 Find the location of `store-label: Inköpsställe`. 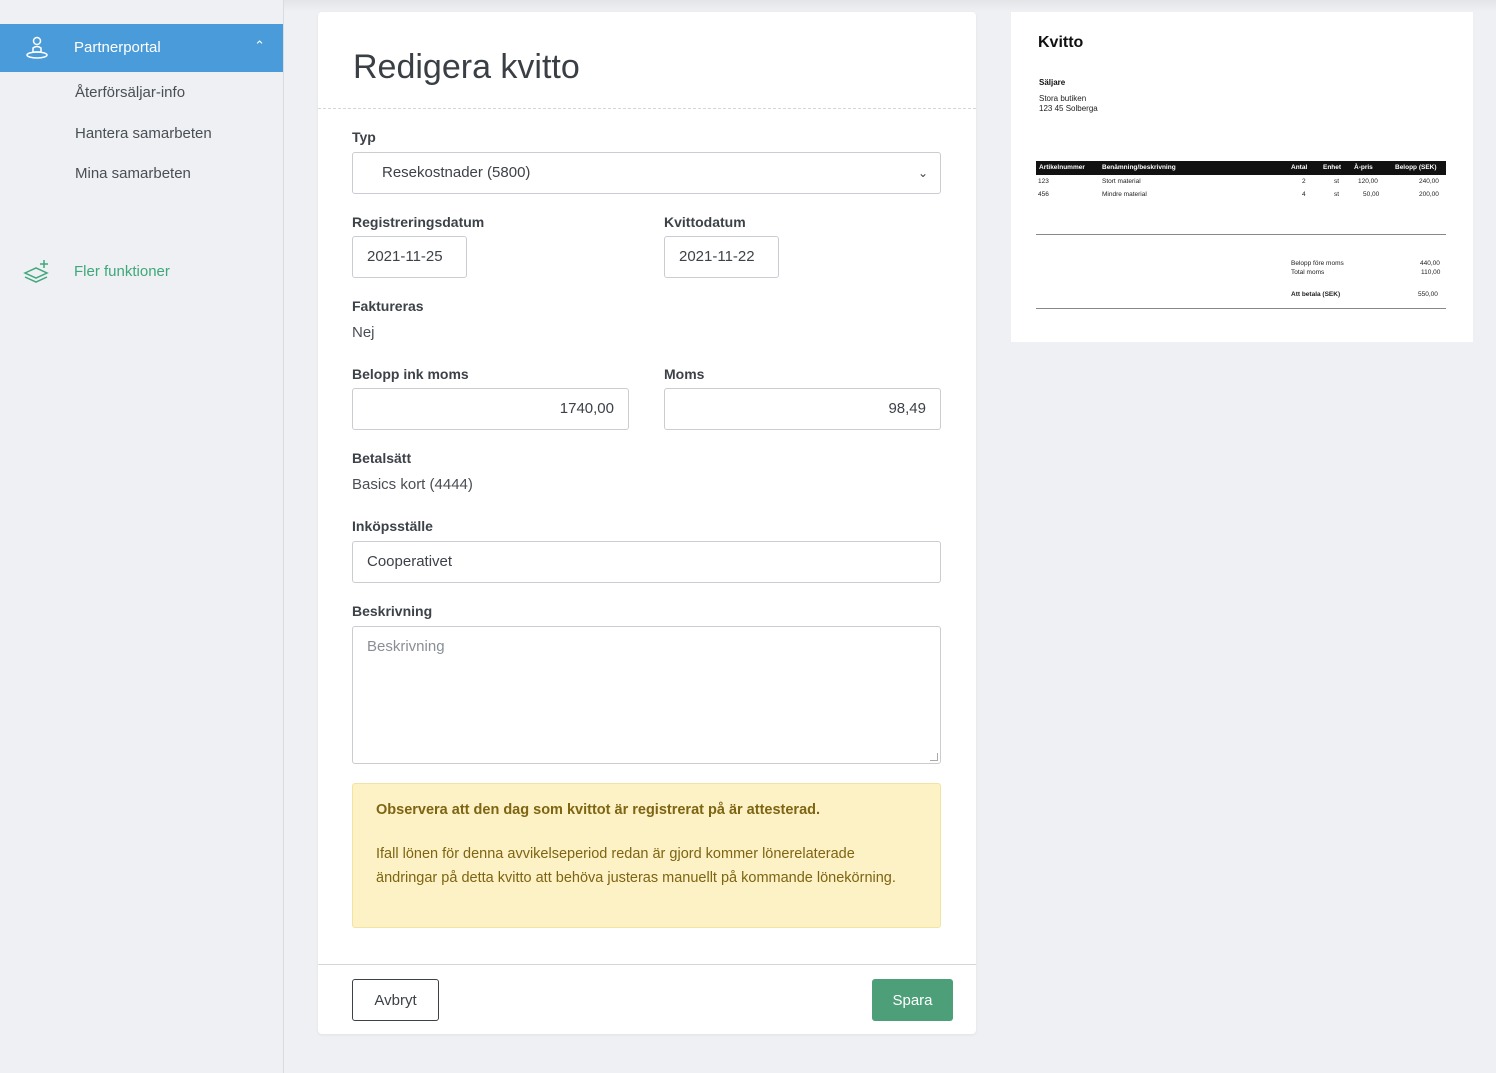

store-label: Inköpsställe is located at coordinates (392, 526).